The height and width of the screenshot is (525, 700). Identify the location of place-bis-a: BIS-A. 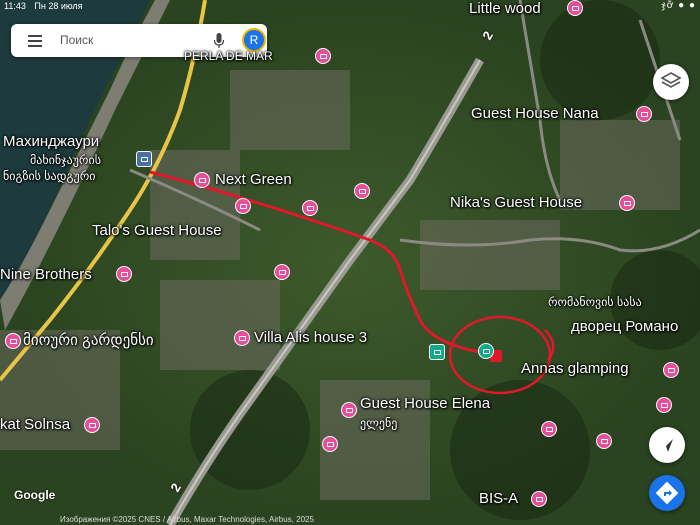
(498, 498).